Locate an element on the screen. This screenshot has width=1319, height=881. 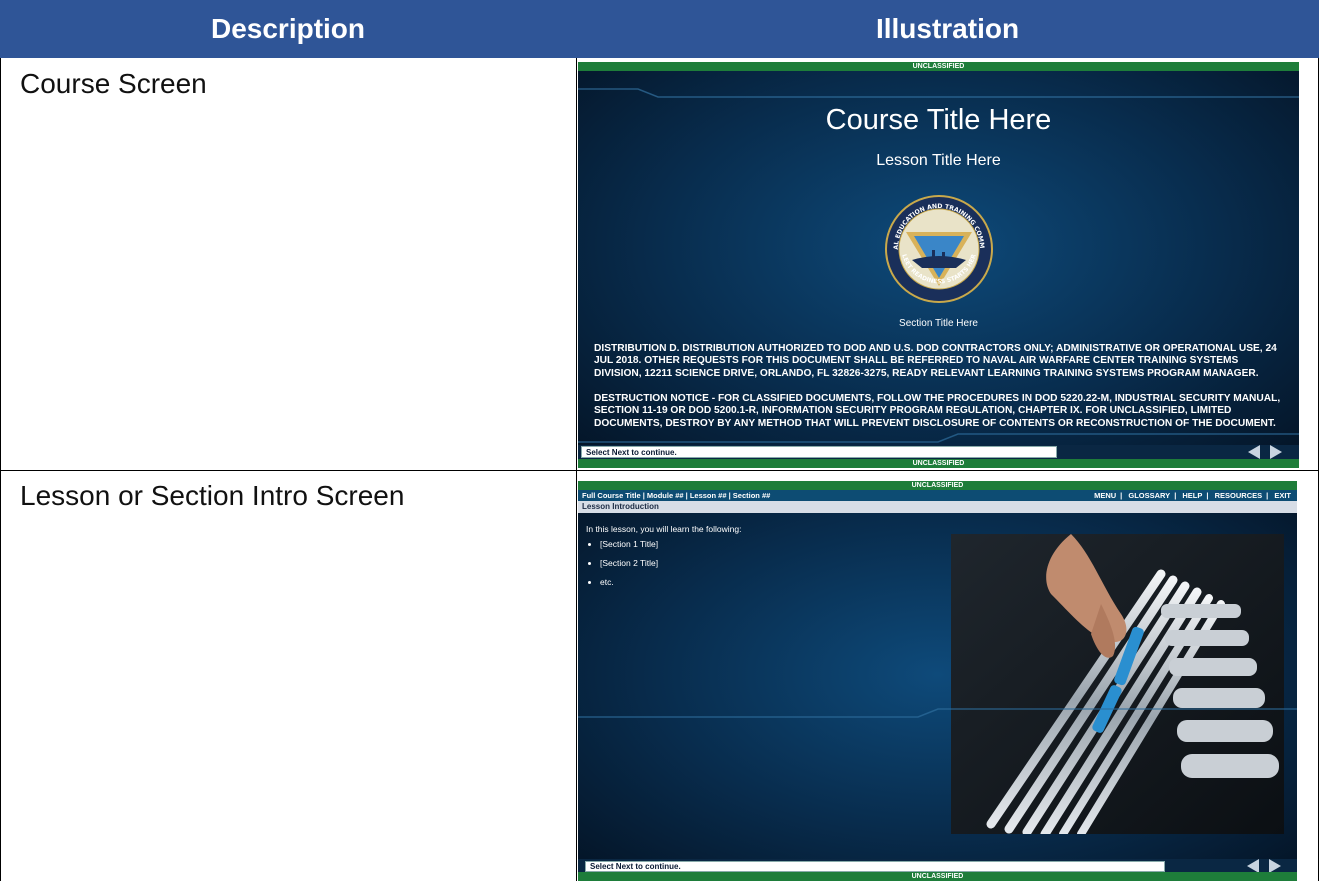
menu-link-glossary: GLOSSARY is located at coordinates (1149, 495).